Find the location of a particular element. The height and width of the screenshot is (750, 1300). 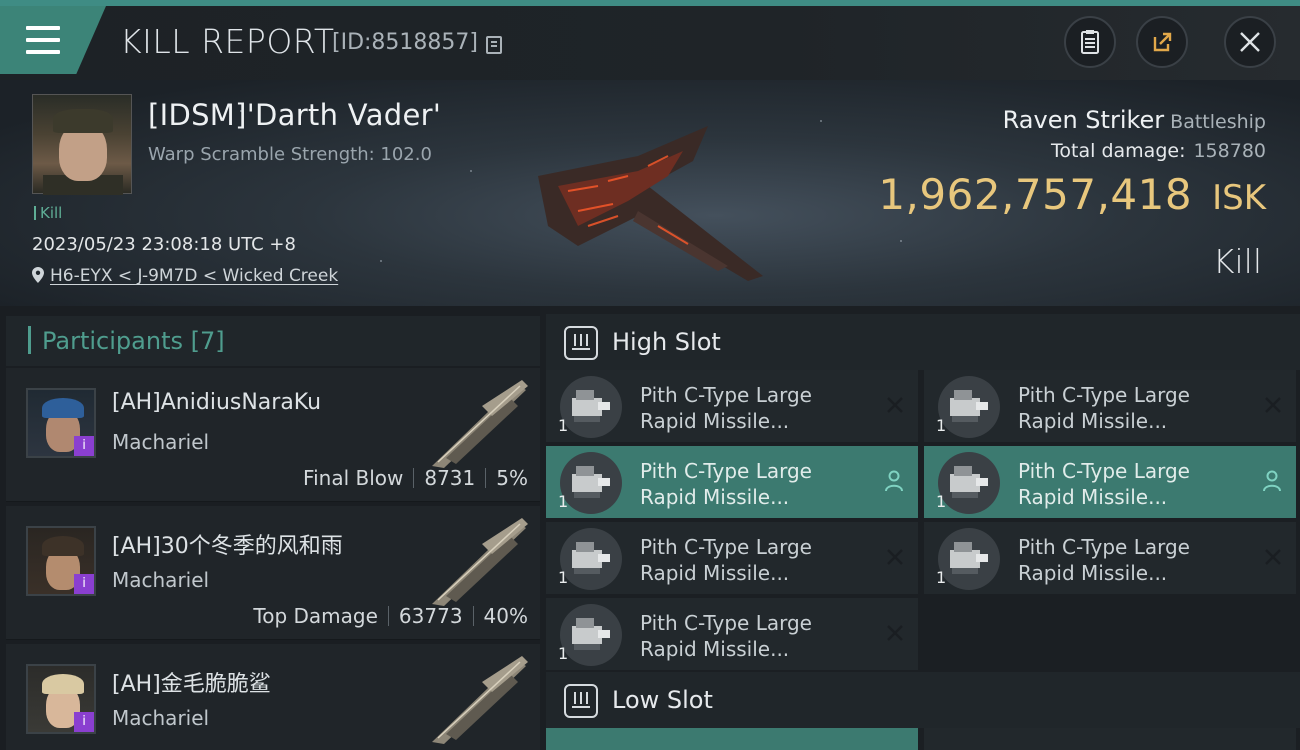

participant-stat-label: Top Damage is located at coordinates (315, 616).